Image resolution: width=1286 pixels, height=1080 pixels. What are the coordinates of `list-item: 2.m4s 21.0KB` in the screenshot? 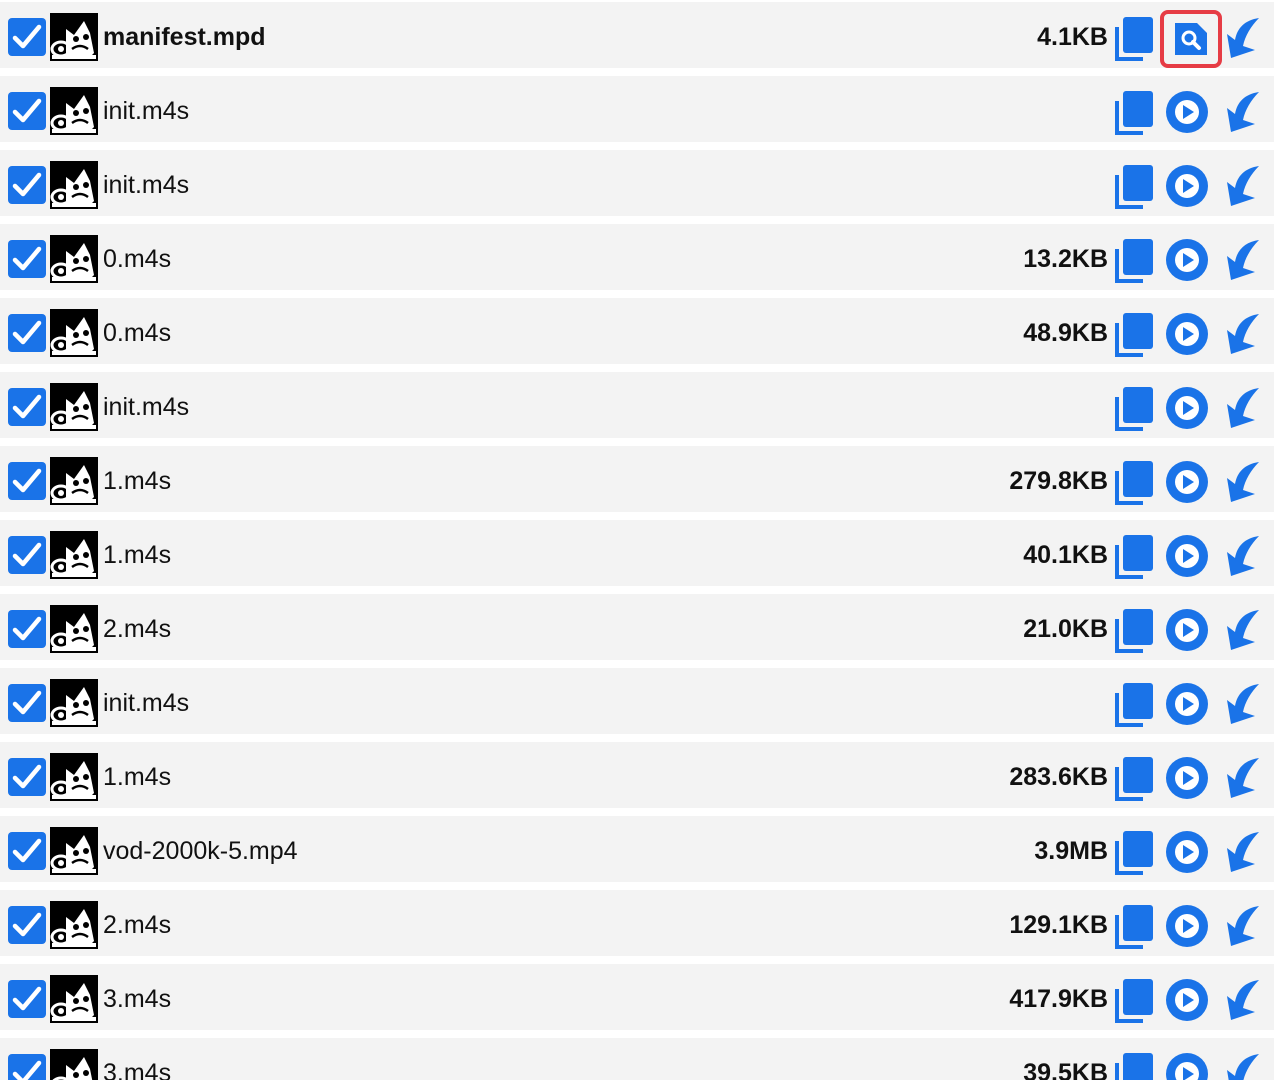 It's located at (637, 627).